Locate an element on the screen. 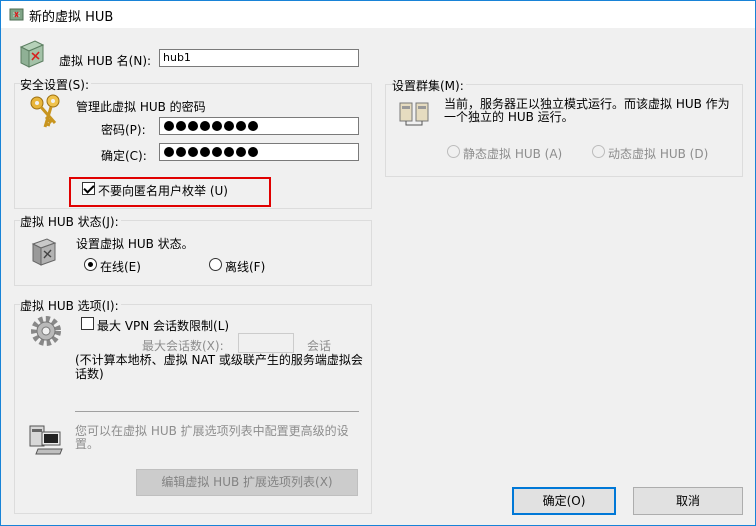  sessions-note: (不计算本地桥、虚拟 NAT 或级联产生的服务端虚拟会话数) is located at coordinates (219, 367).